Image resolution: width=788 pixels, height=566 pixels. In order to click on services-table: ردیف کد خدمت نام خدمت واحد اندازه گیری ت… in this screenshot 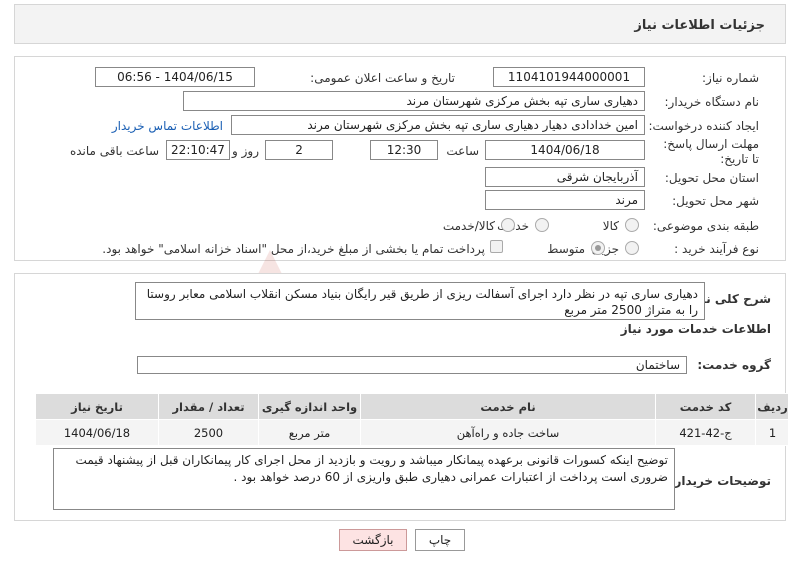, I will do `click(411, 419)`.